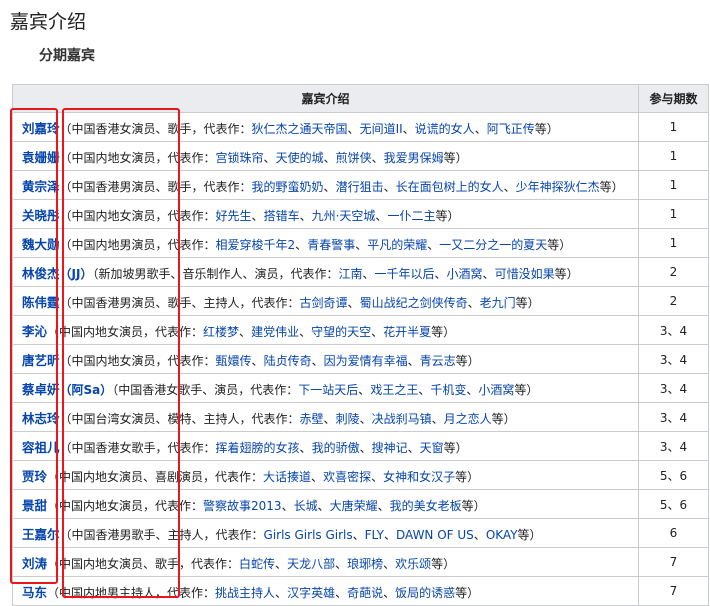 The image size is (710, 606). I want to click on work-link: 好先生, so click(234, 216).